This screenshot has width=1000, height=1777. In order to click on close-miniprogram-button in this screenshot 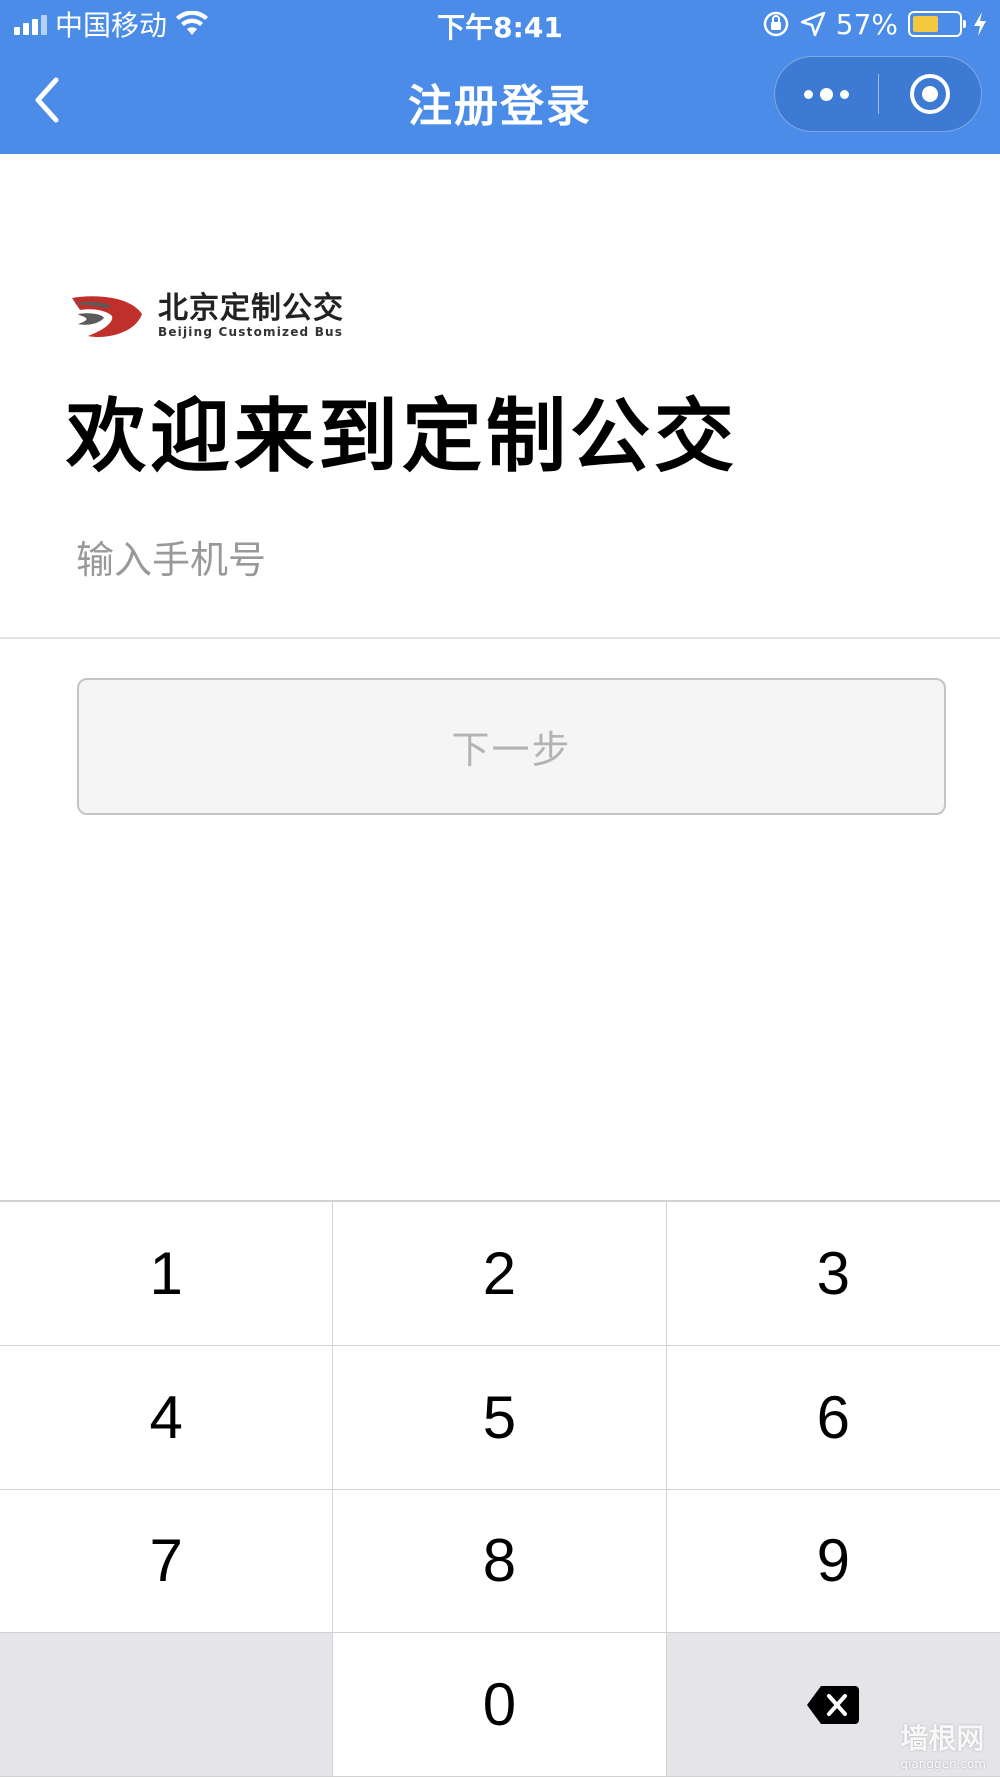, I will do `click(929, 94)`.